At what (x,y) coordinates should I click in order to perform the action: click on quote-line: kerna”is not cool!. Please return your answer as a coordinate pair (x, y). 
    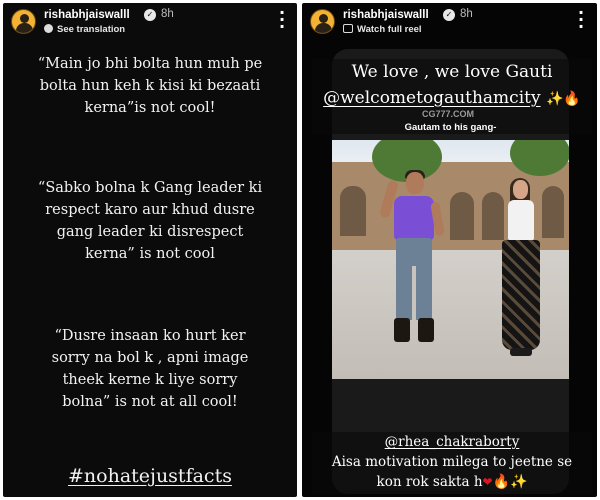
    Looking at the image, I should click on (150, 108).